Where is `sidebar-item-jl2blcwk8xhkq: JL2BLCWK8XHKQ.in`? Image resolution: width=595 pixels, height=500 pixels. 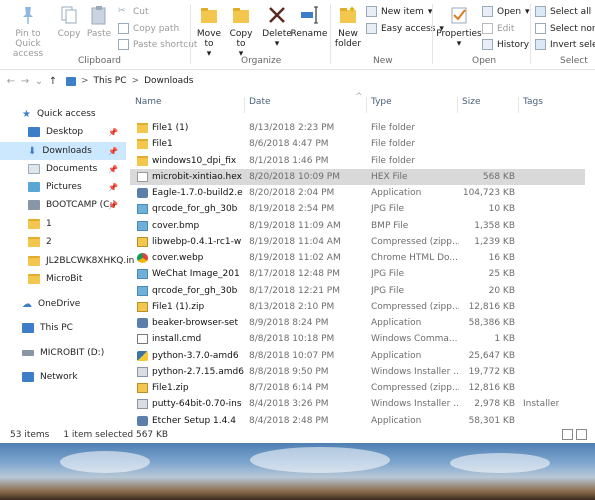 sidebar-item-jl2blcwk8xhkq: JL2BLCWK8XHKQ.in is located at coordinates (67, 261).